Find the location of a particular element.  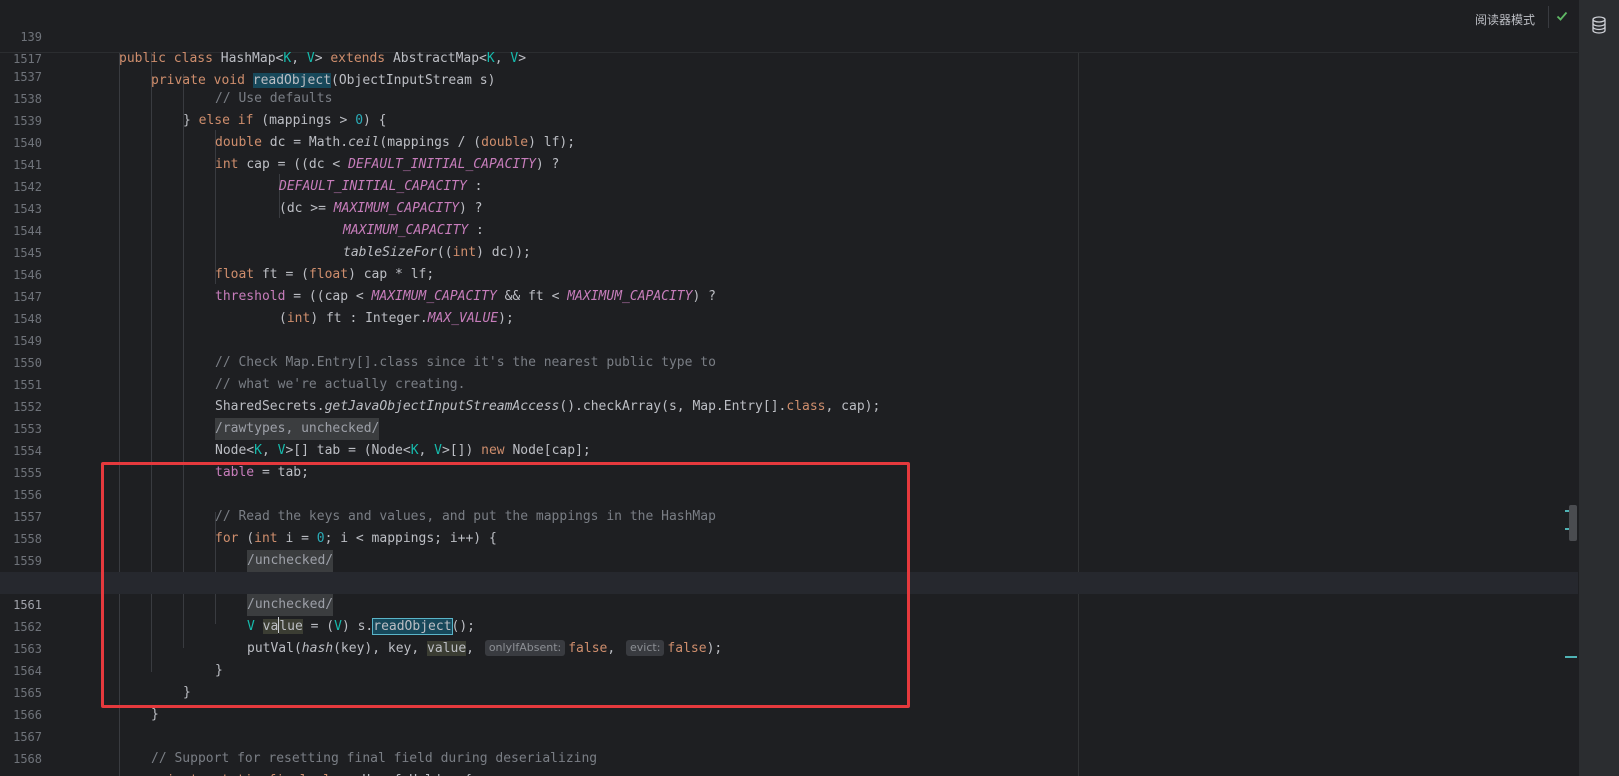

toolbar-divider is located at coordinates (1548, 17).